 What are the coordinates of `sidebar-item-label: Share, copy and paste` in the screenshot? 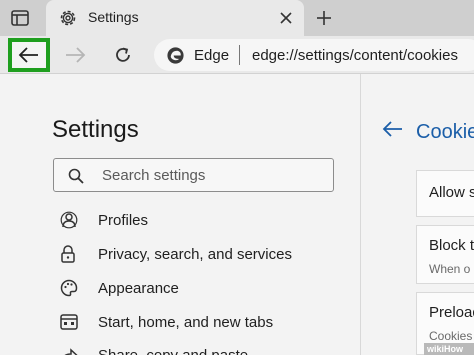 It's located at (173, 350).